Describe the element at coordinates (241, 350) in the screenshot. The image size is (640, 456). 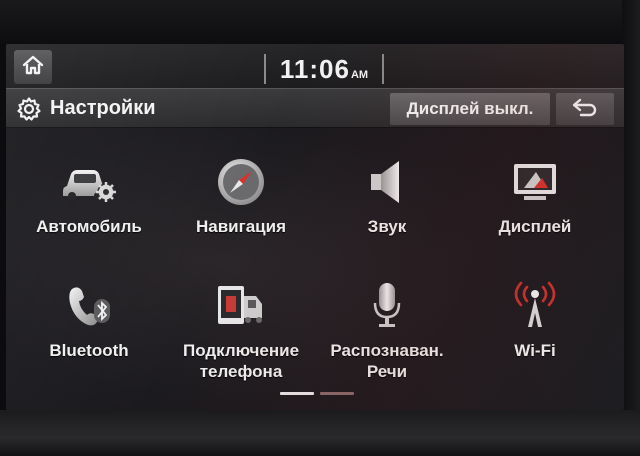
I see `menu-item-label-line1: Подключение` at that location.